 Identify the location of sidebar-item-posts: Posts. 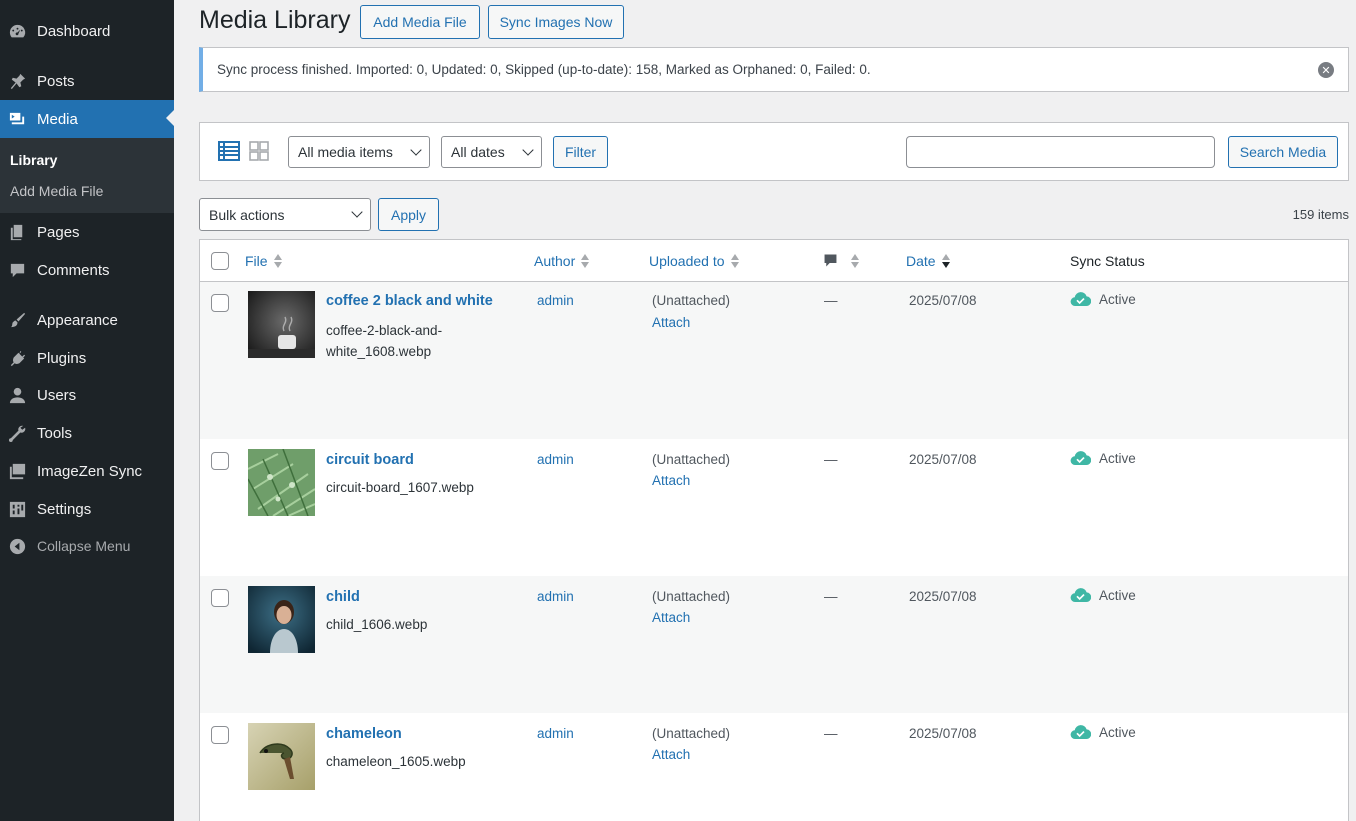
(87, 81).